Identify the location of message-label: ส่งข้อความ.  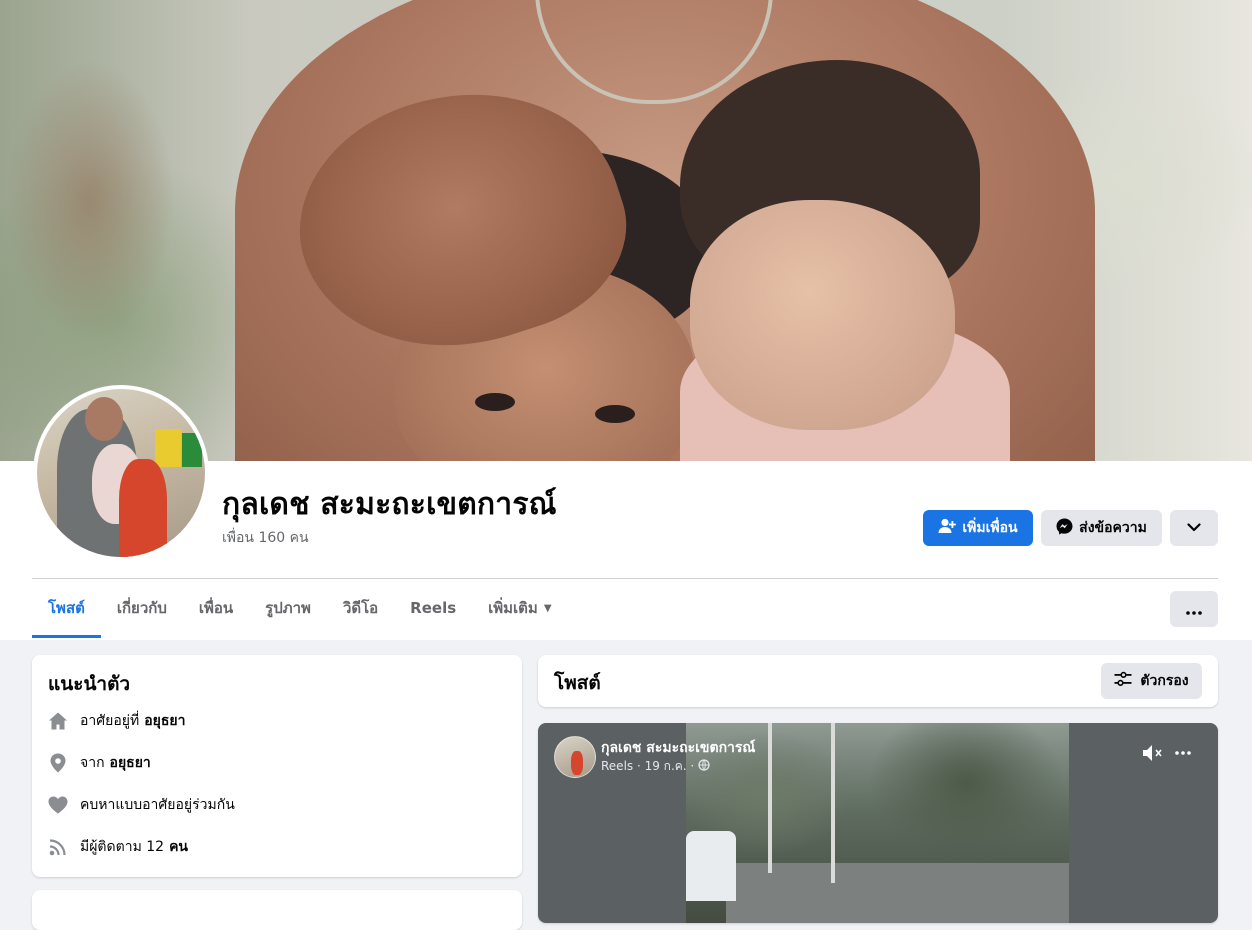
(1113, 528).